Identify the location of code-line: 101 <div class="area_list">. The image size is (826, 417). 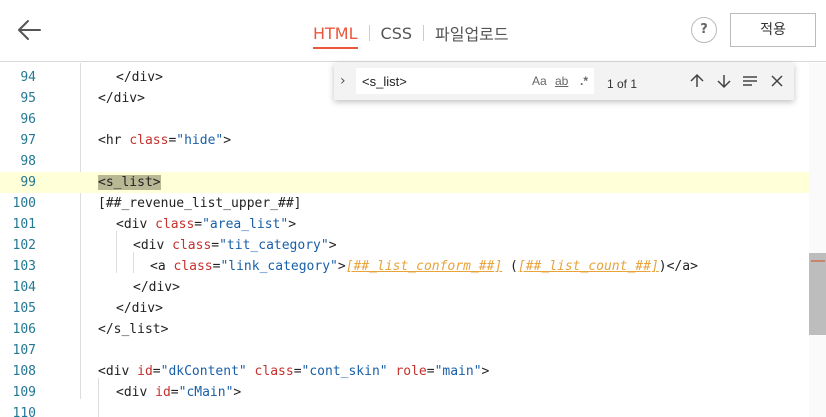
(413, 224).